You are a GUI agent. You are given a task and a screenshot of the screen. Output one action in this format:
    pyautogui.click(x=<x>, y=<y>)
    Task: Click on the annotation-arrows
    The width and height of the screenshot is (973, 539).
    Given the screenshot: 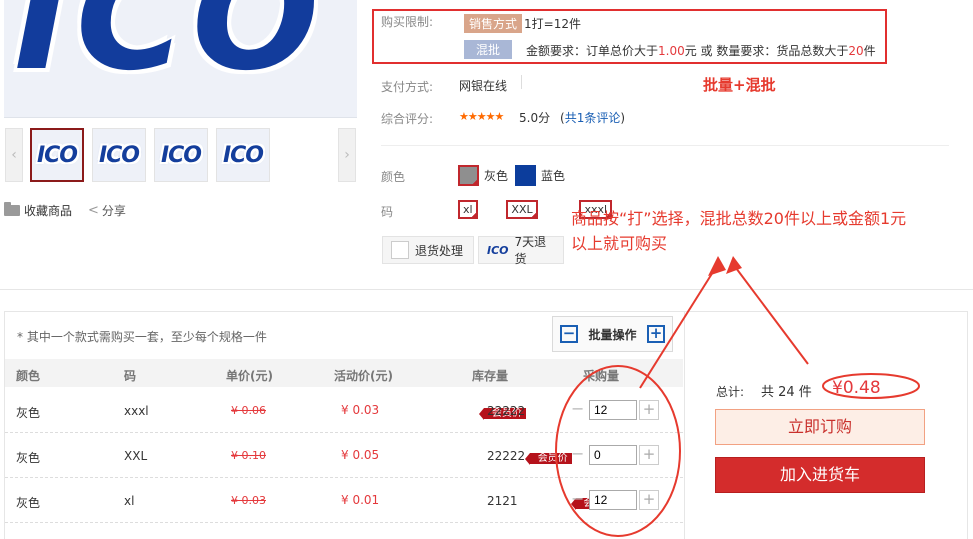 What is the action you would take?
    pyautogui.click(x=724, y=326)
    